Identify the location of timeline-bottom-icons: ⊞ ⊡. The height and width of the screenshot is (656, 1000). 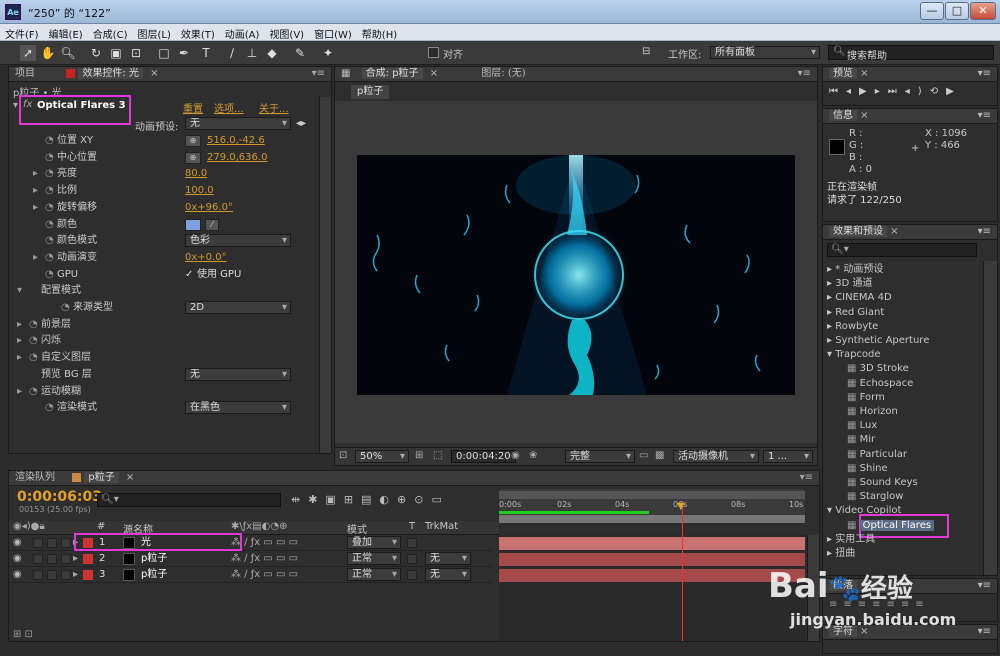
(23, 634).